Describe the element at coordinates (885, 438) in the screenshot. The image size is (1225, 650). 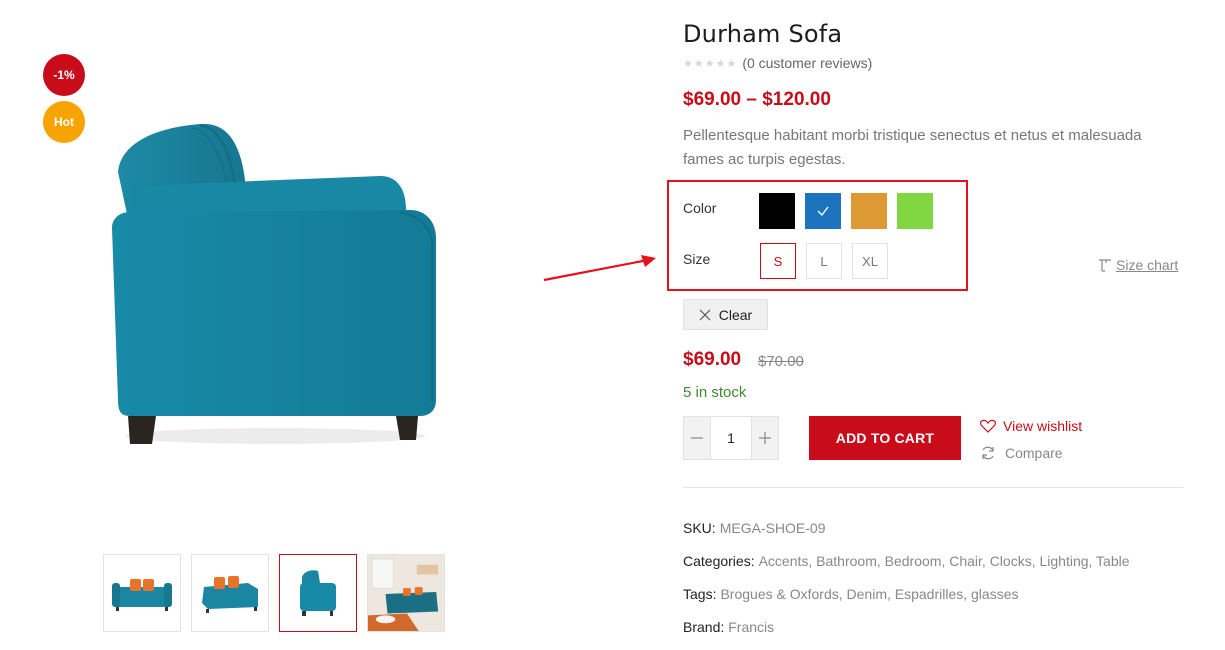
I see `add-to-cart-button: ADD TO CART` at that location.